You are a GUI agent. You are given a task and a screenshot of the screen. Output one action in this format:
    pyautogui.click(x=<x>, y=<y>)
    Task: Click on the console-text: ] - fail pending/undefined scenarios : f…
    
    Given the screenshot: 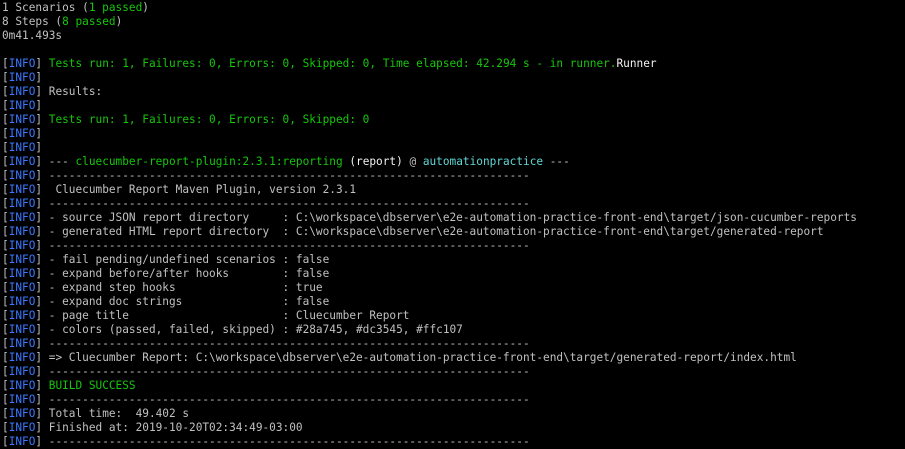 What is the action you would take?
    pyautogui.click(x=182, y=259)
    